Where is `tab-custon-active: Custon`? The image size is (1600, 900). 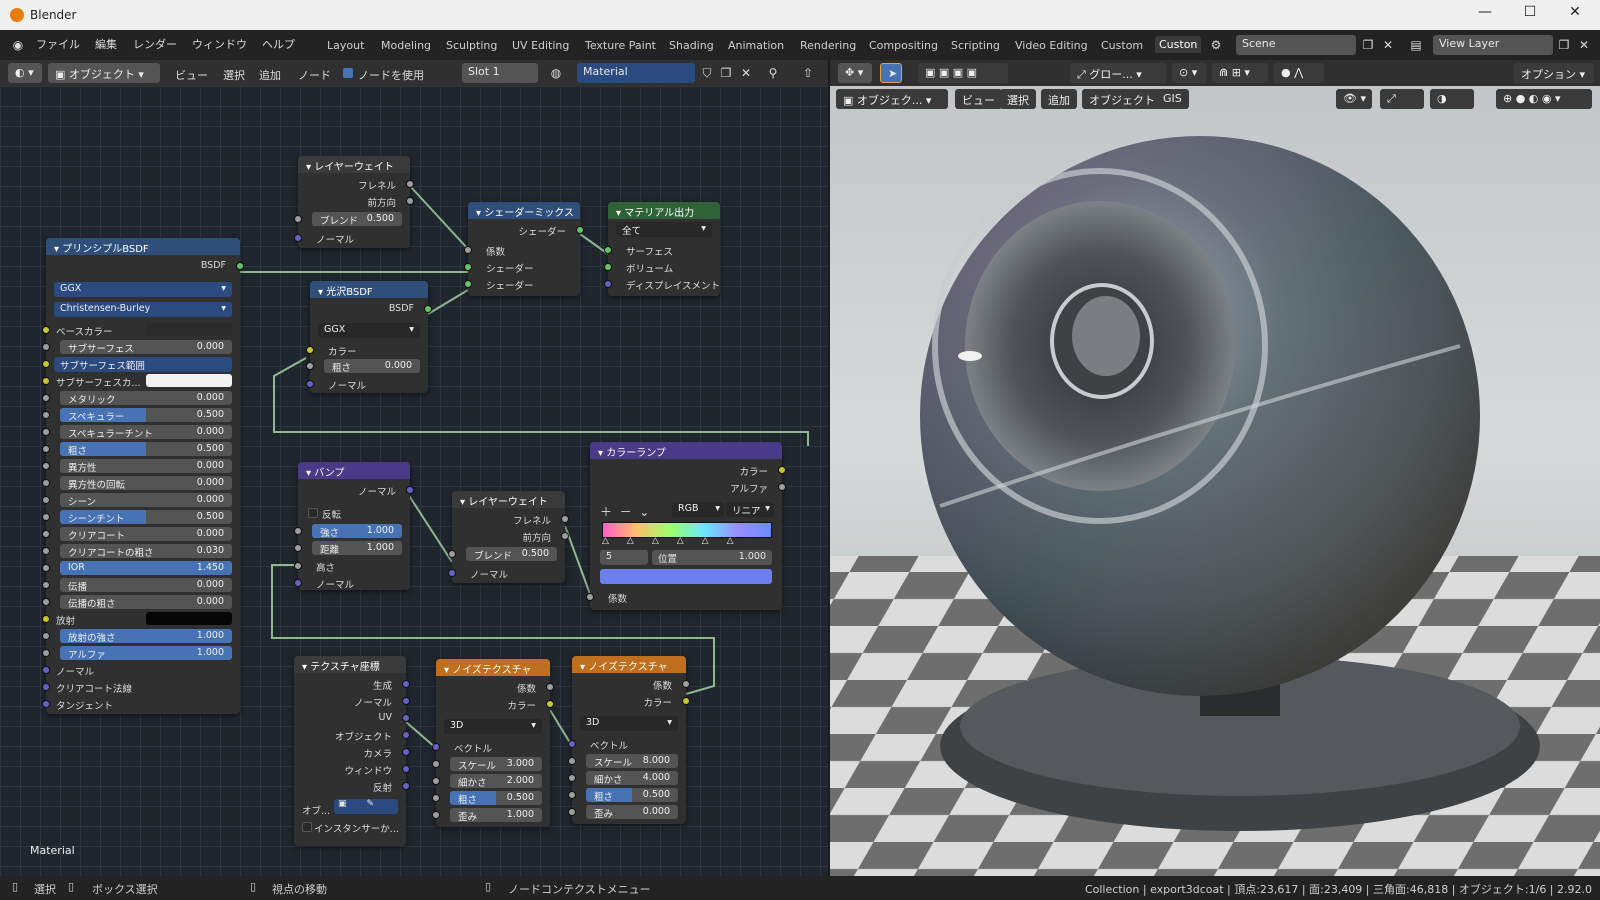
tab-custon-active: Custon is located at coordinates (1178, 44).